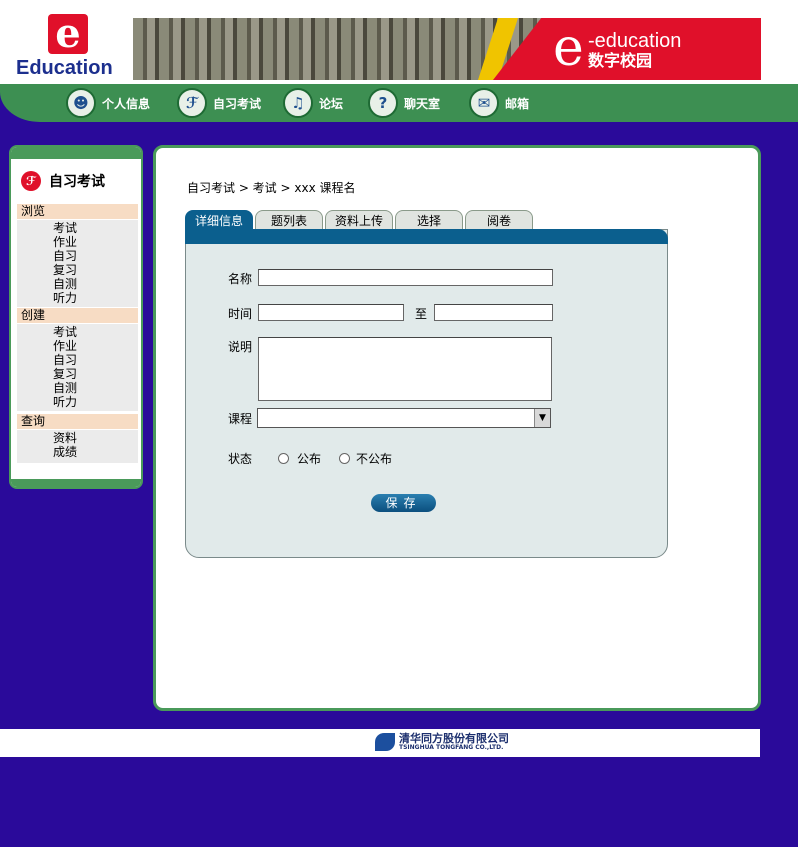 This screenshot has height=847, width=798. What do you see at coordinates (77, 421) in the screenshot?
I see `sidebar-section-query: 查询` at bounding box center [77, 421].